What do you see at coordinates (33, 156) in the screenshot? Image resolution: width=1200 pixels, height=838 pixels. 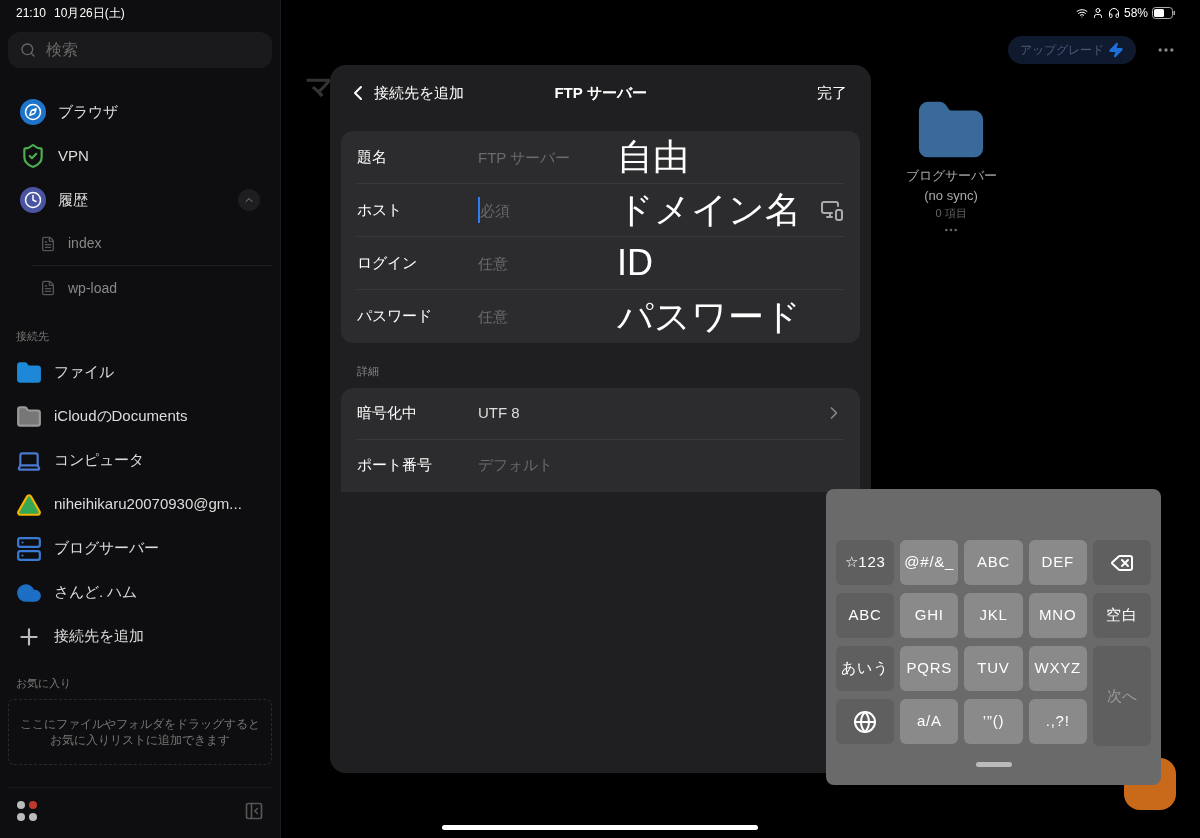 I see `shield-icon` at bounding box center [33, 156].